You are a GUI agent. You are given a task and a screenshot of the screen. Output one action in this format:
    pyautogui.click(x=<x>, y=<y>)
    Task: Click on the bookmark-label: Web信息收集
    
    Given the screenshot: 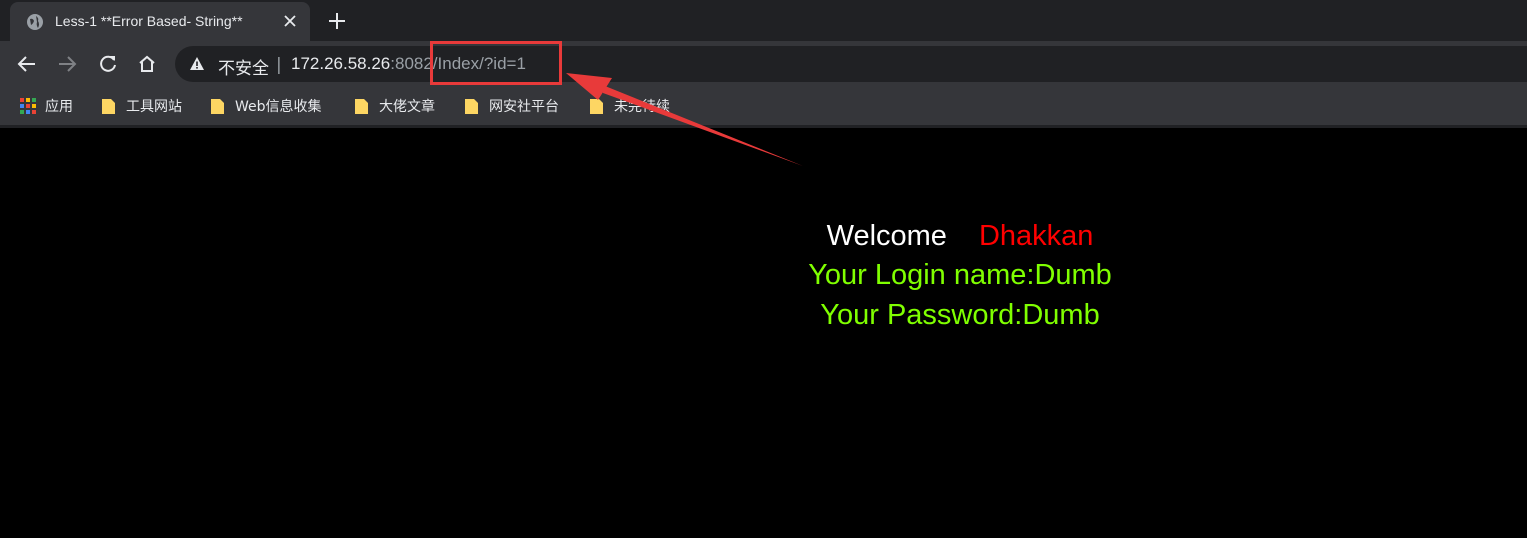 What is the action you would take?
    pyautogui.click(x=278, y=107)
    